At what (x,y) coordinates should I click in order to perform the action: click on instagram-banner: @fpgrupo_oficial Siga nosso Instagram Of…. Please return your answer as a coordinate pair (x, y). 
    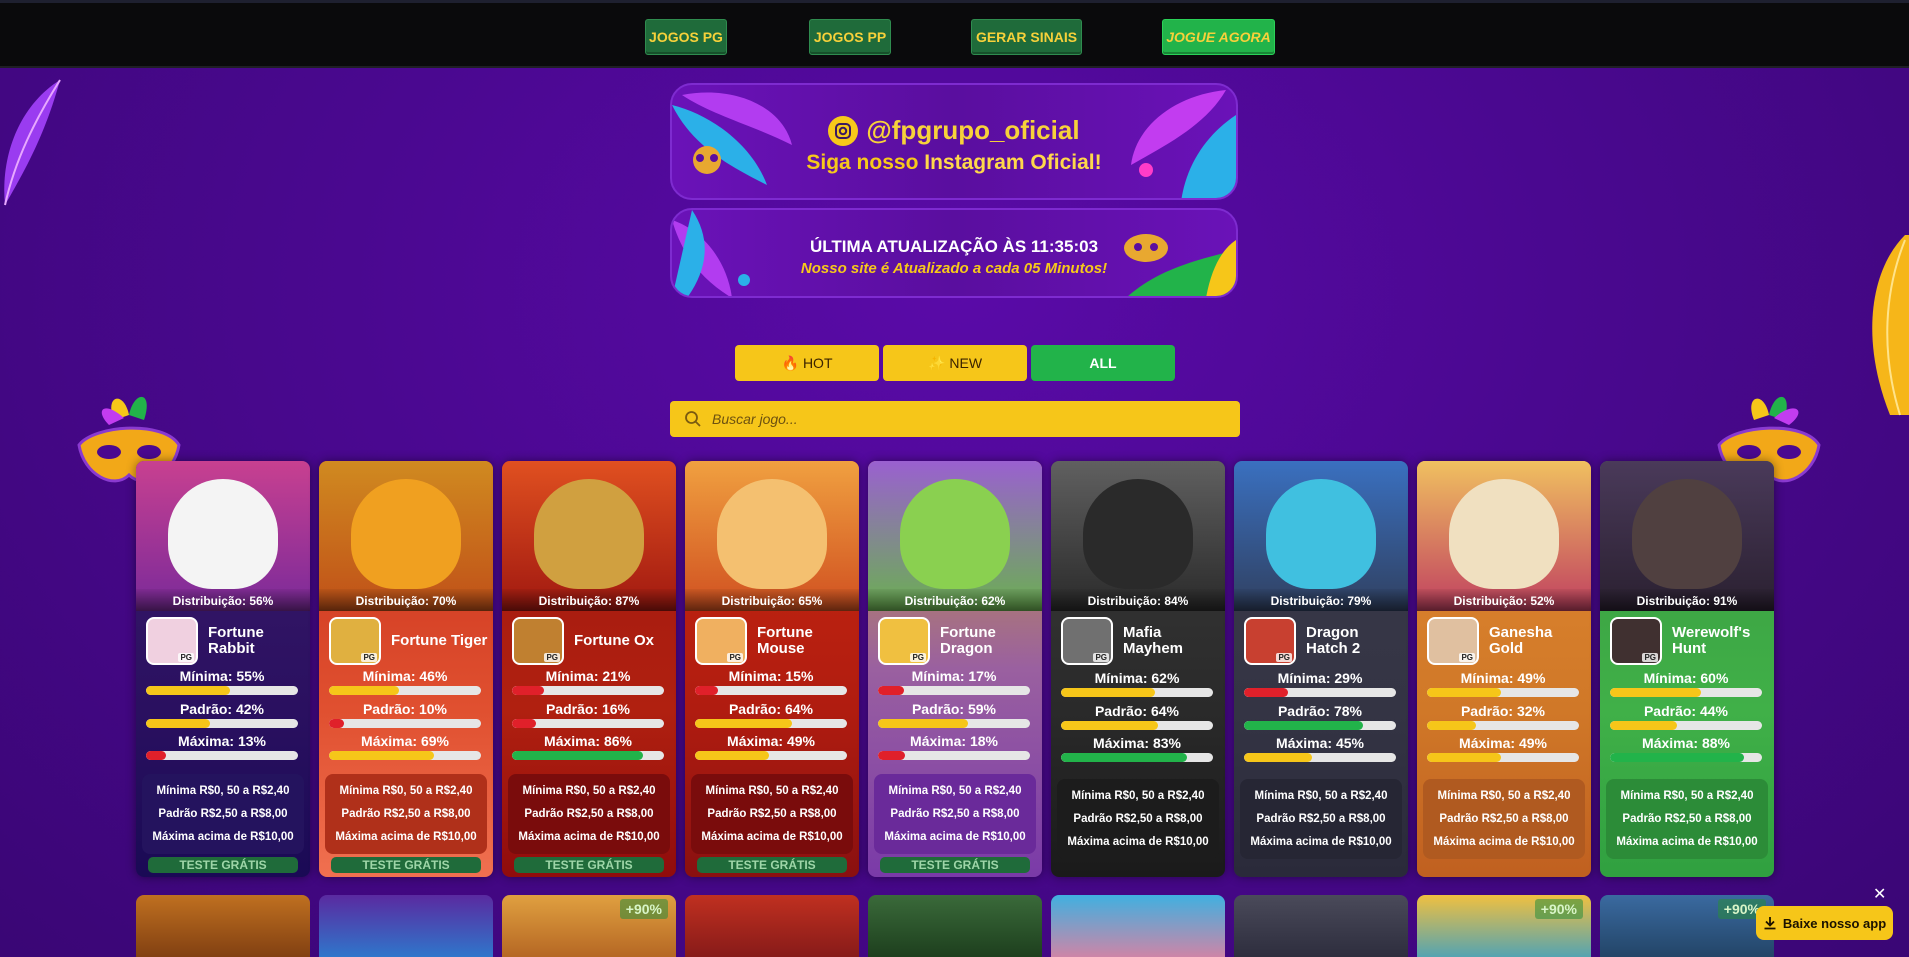
    Looking at the image, I should click on (954, 141).